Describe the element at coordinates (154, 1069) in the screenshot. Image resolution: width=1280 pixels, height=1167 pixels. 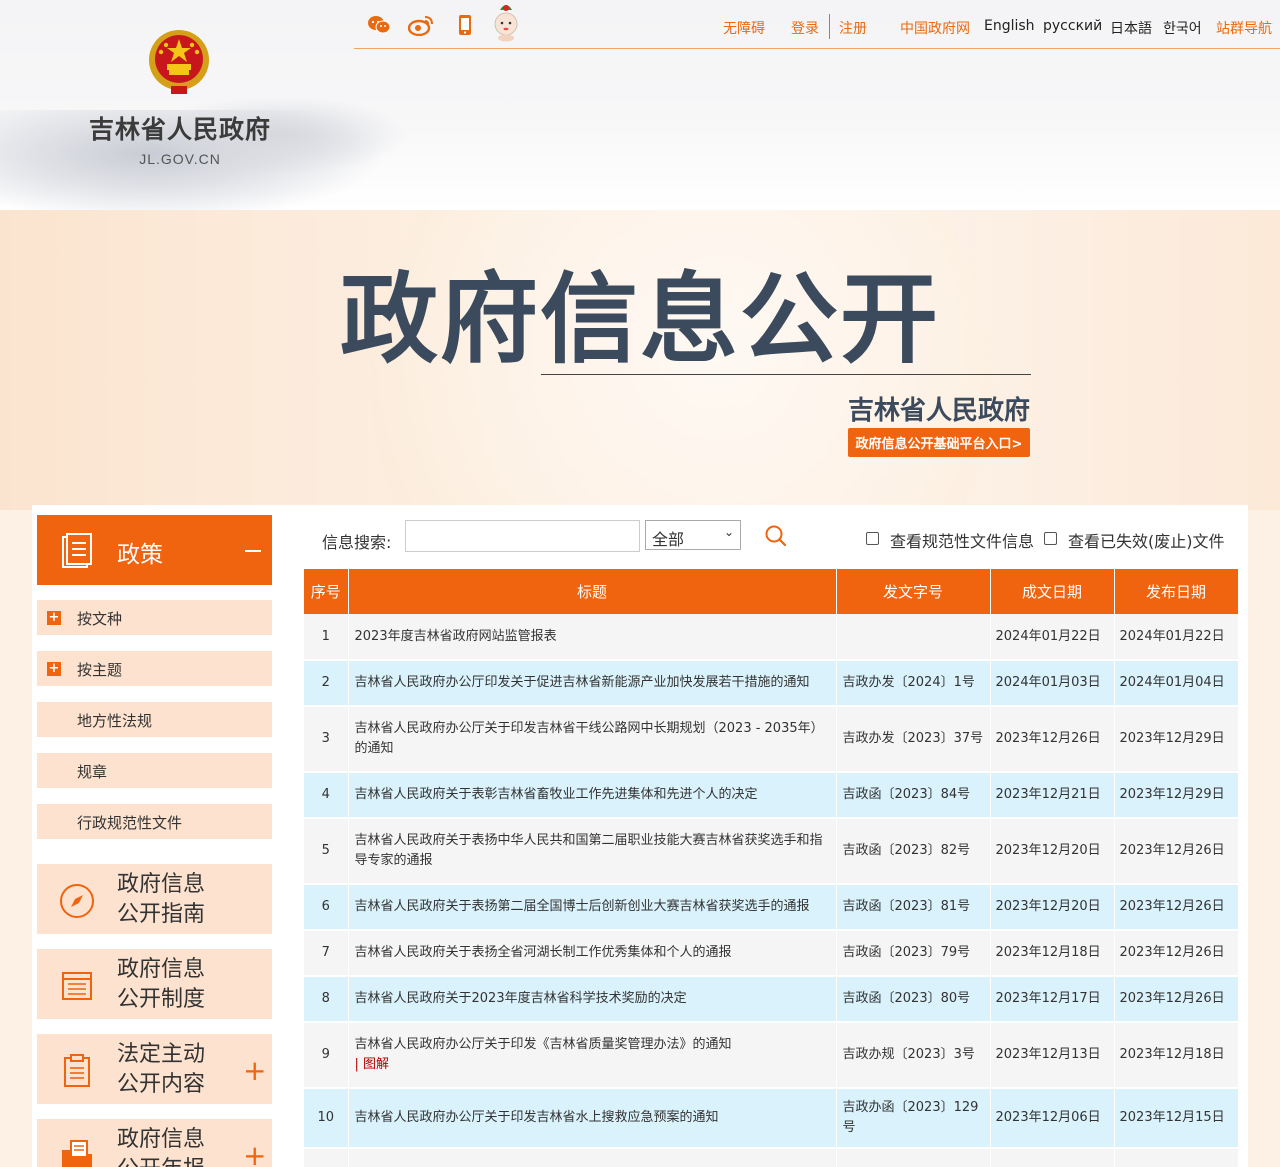
I see `sidebar-item-statutory-content: 法定主动 公开内容 +` at that location.